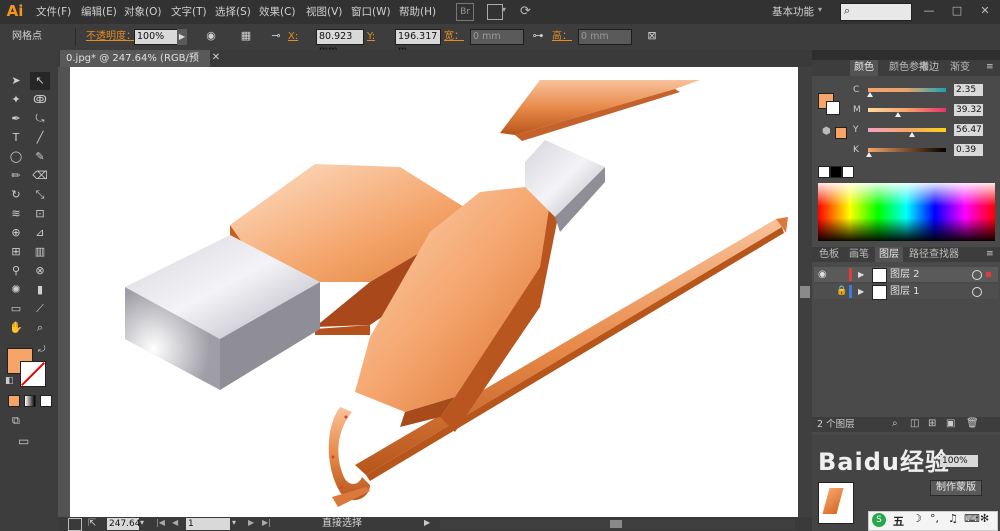 This screenshot has width=1000, height=531. I want to click on paintbrush-tool-icon: ✎, so click(40, 157).